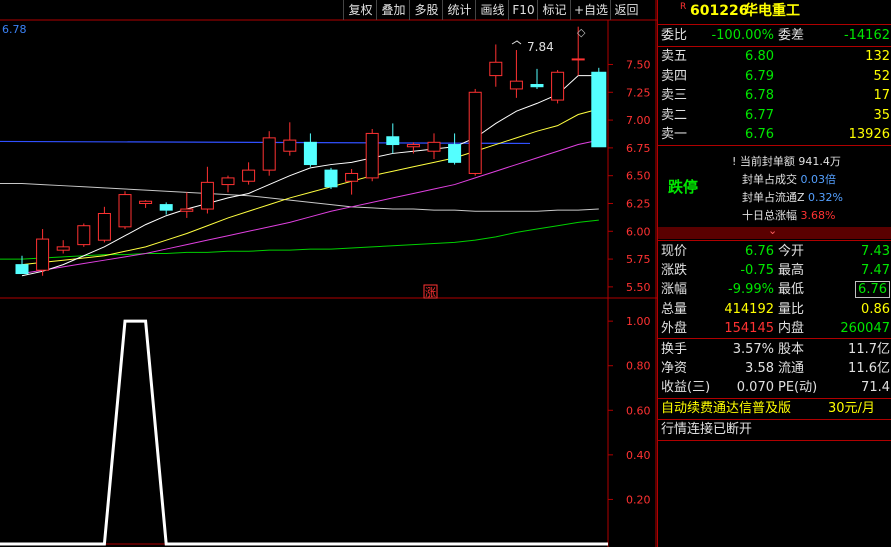 This screenshot has width=891, height=547. I want to click on stat-label: 现价, so click(674, 251).